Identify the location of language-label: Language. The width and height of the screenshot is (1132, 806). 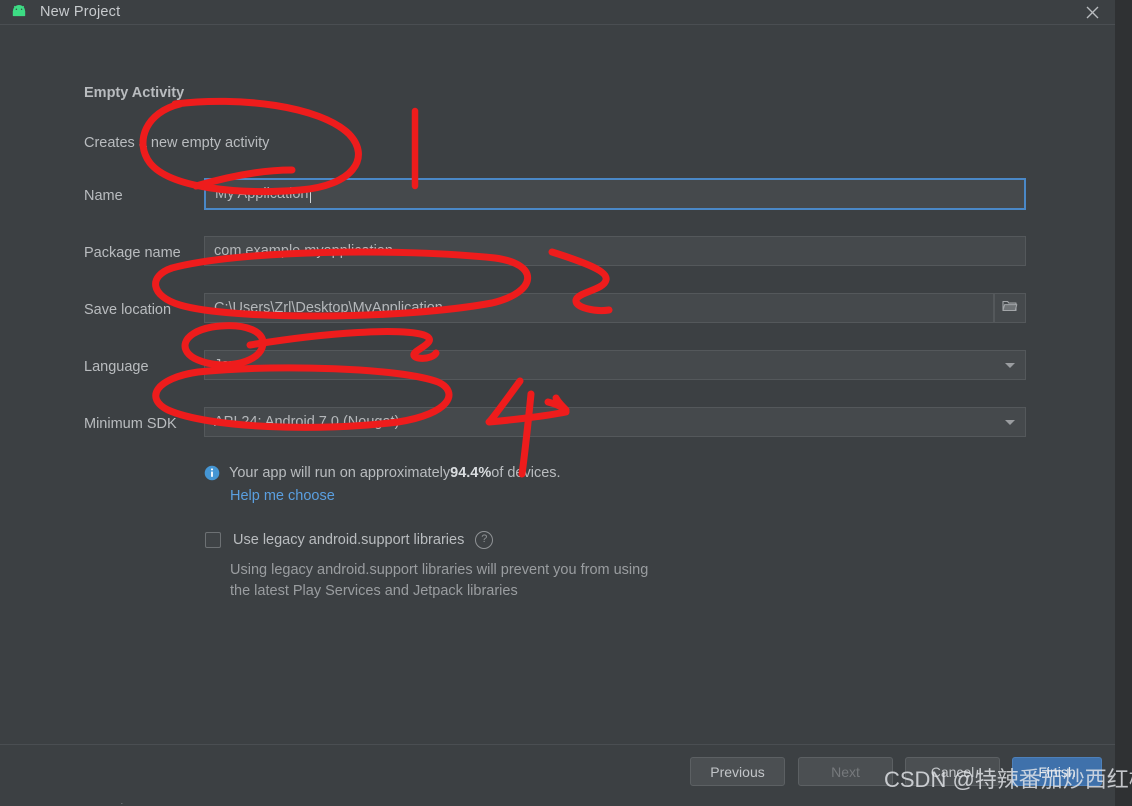
(116, 367).